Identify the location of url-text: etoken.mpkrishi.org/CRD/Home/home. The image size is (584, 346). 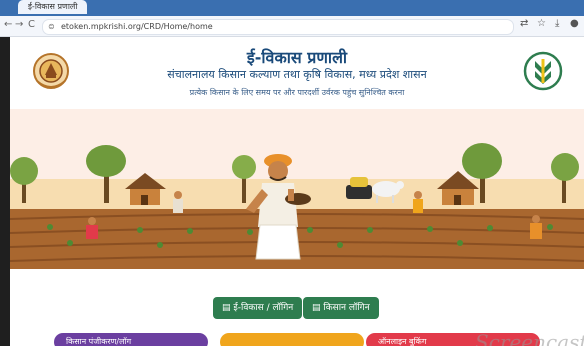
(137, 26).